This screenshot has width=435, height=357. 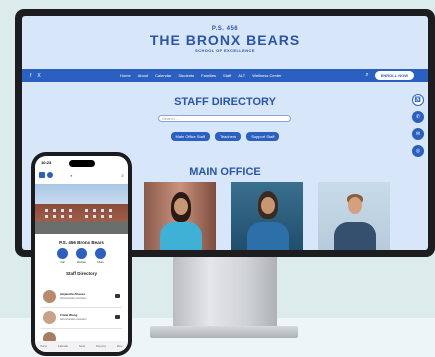 What do you see at coordinates (73, 294) in the screenshot?
I see `staff-name: Alejandra Alvarez` at bounding box center [73, 294].